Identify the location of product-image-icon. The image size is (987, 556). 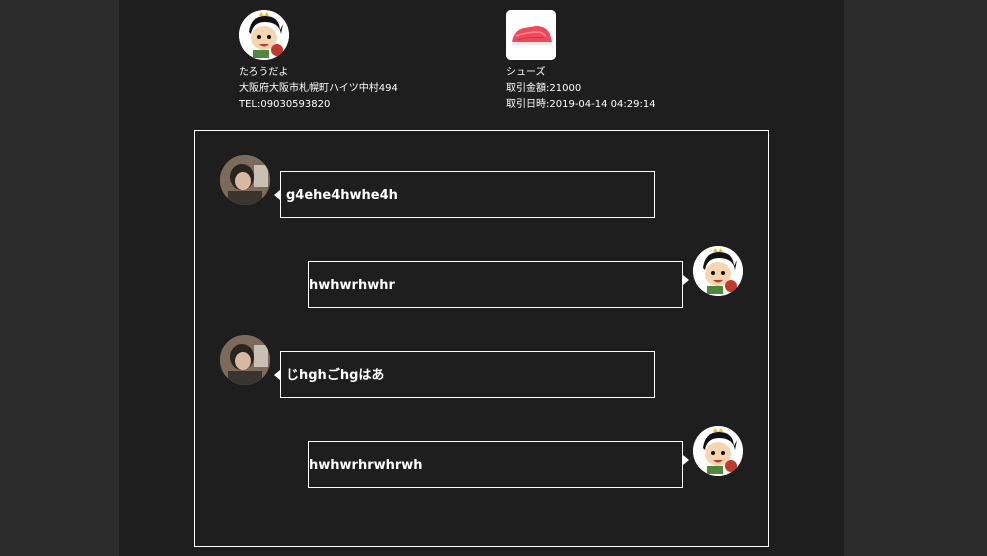
(531, 35).